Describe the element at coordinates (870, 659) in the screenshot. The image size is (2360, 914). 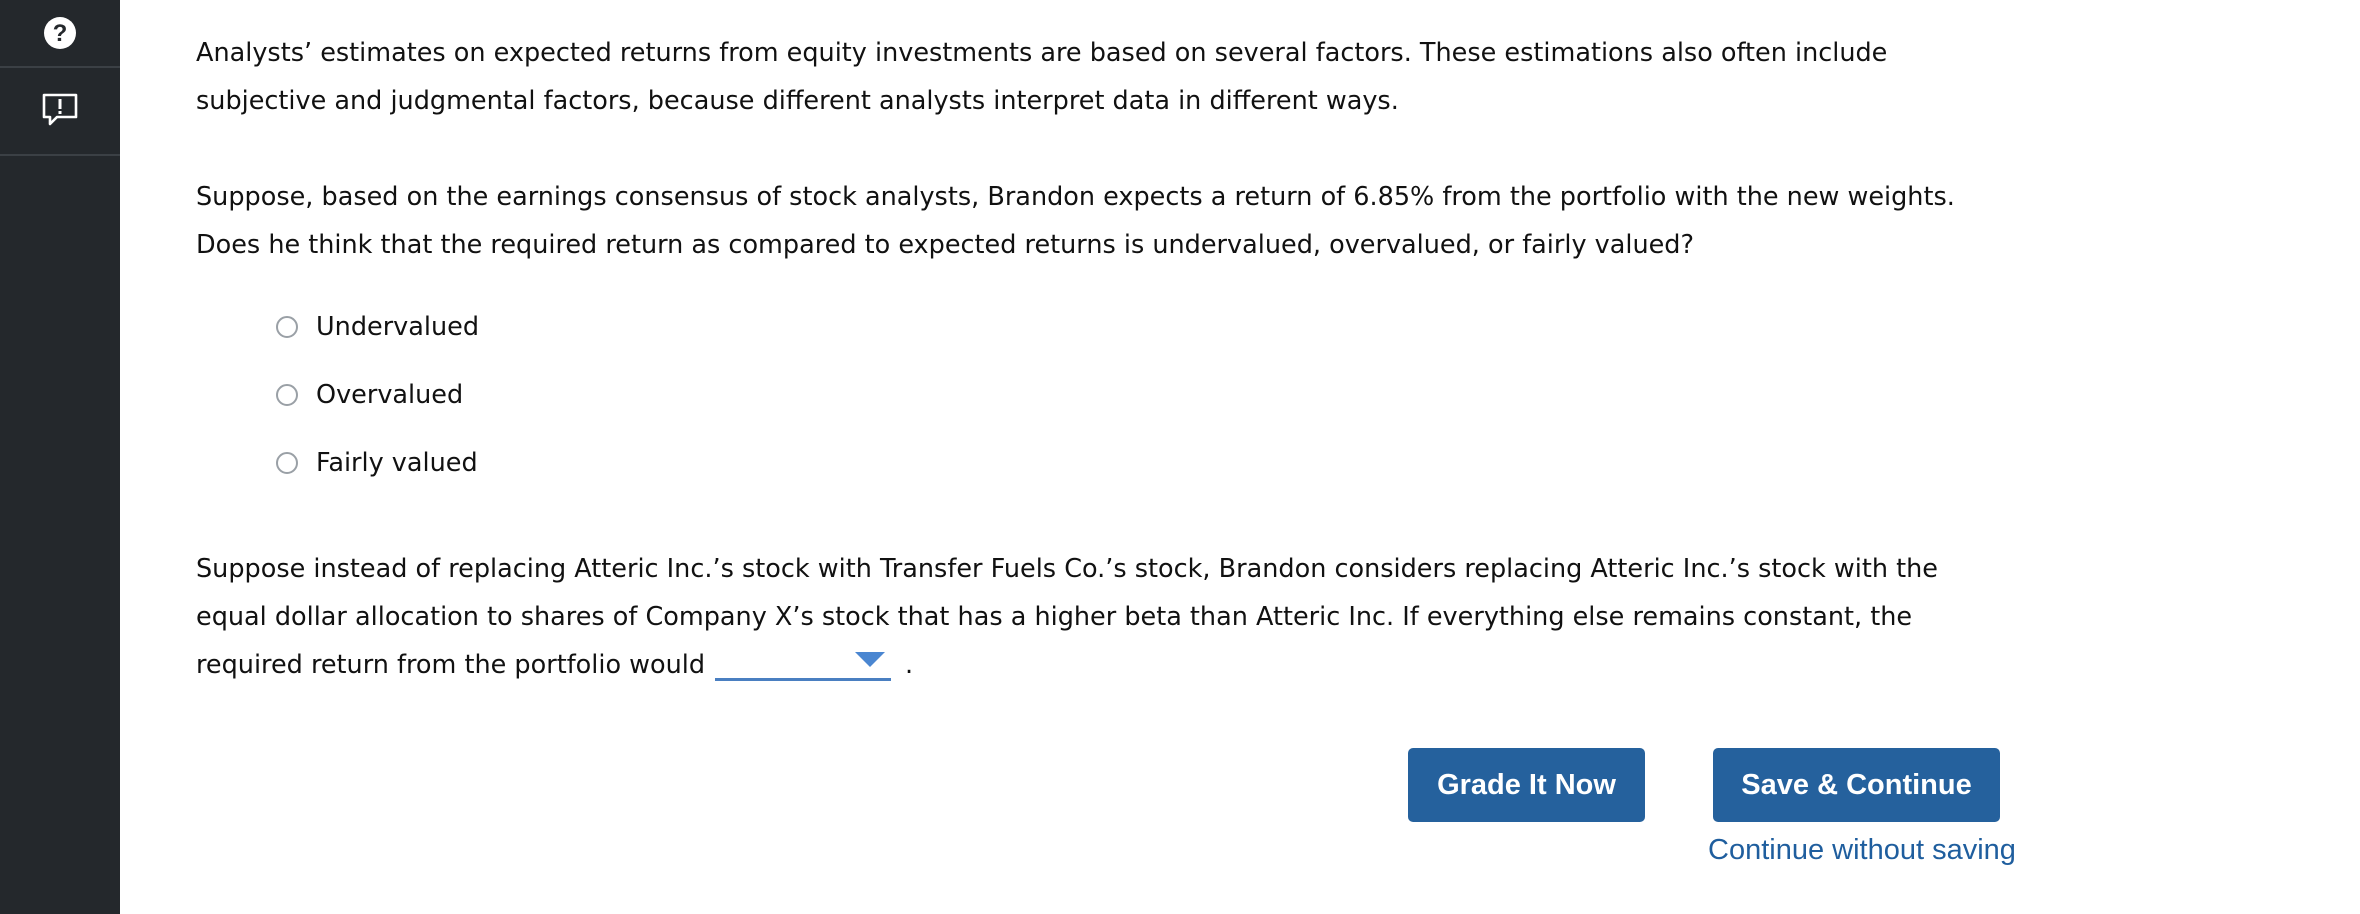
I see `chevron-down-icon` at that location.